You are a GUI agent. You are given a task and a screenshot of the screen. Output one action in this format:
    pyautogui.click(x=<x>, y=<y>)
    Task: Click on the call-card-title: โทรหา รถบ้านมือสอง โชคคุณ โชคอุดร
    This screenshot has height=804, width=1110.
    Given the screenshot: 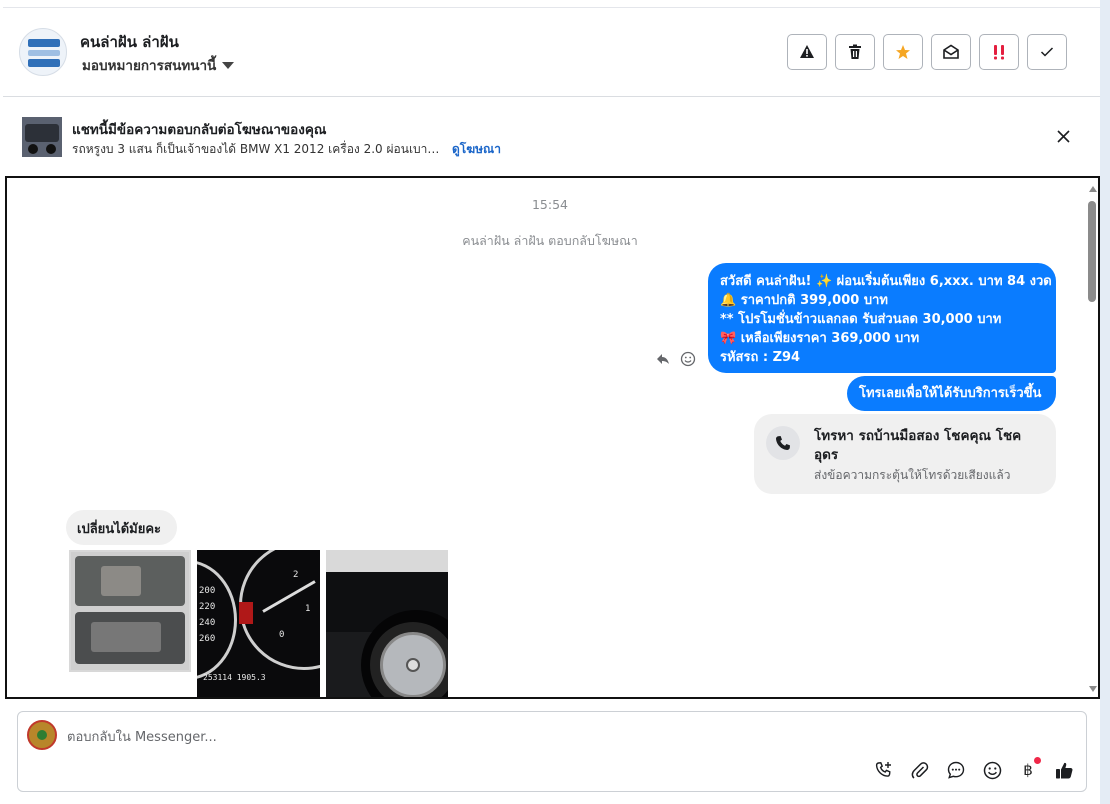 What is the action you would take?
    pyautogui.click(x=918, y=445)
    